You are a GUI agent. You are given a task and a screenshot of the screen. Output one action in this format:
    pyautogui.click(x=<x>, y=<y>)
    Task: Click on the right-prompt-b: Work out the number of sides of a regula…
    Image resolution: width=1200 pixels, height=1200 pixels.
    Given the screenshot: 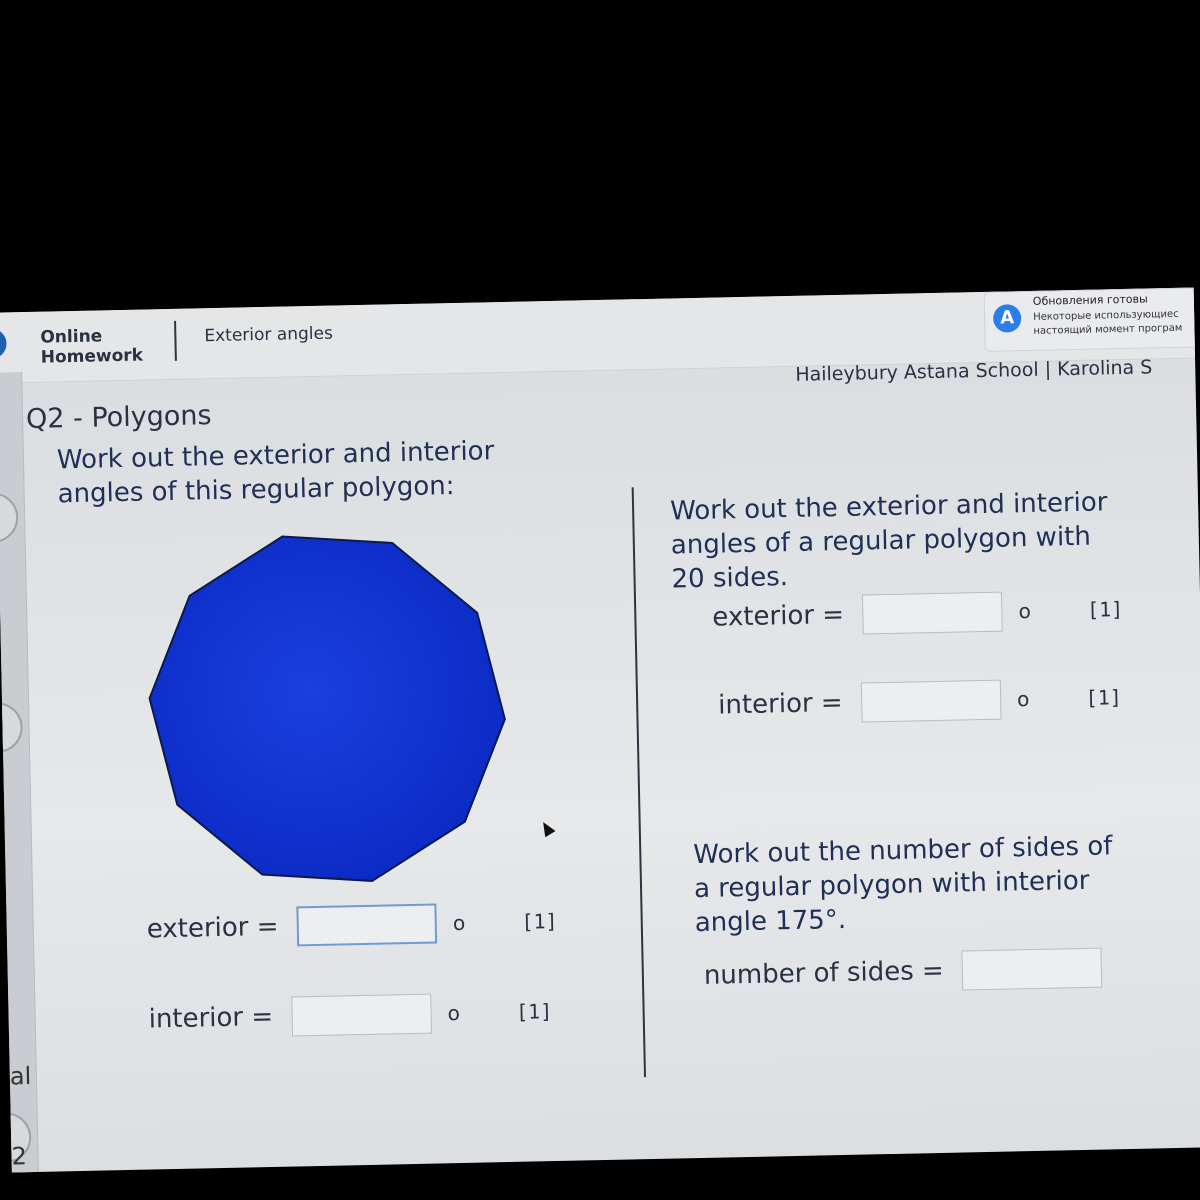 What is the action you would take?
    pyautogui.click(x=903, y=884)
    